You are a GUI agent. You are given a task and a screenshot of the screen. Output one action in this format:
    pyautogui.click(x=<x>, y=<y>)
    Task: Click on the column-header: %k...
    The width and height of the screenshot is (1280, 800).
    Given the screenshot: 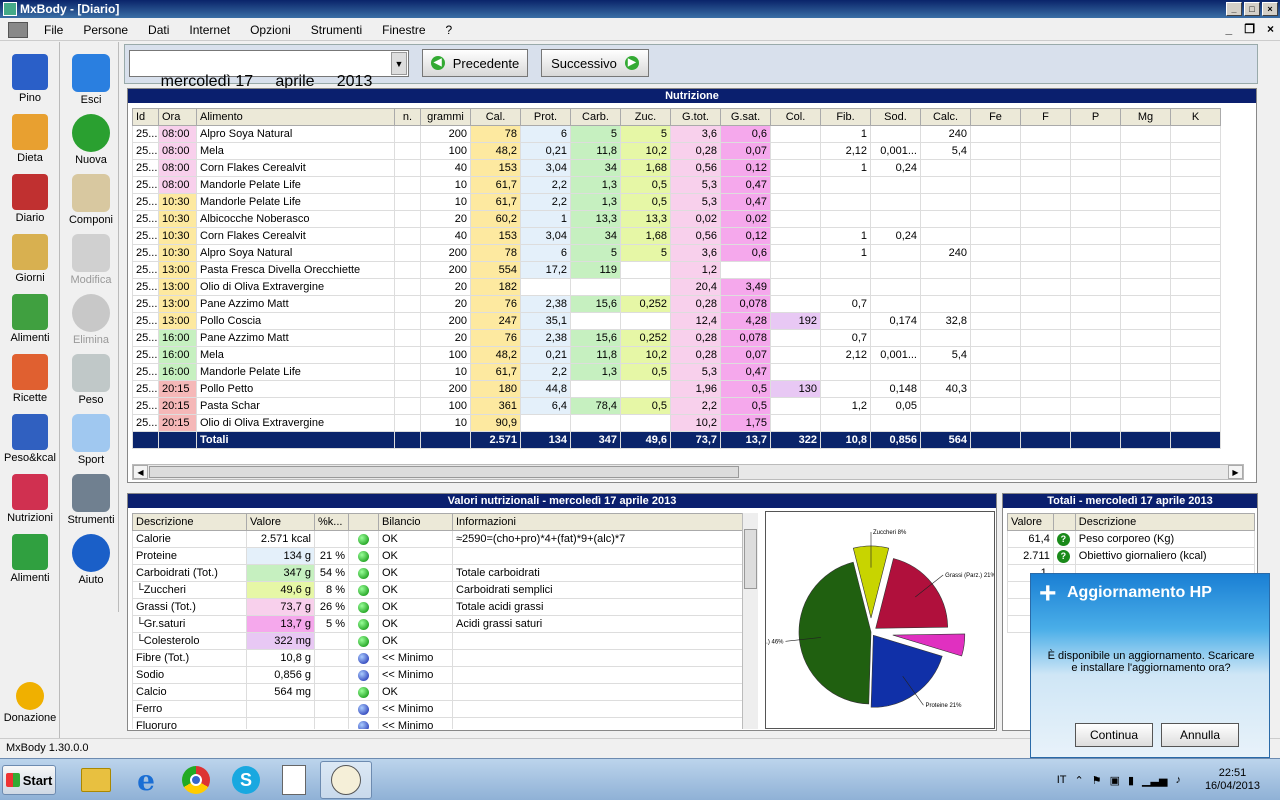 What is the action you would take?
    pyautogui.click(x=331, y=522)
    